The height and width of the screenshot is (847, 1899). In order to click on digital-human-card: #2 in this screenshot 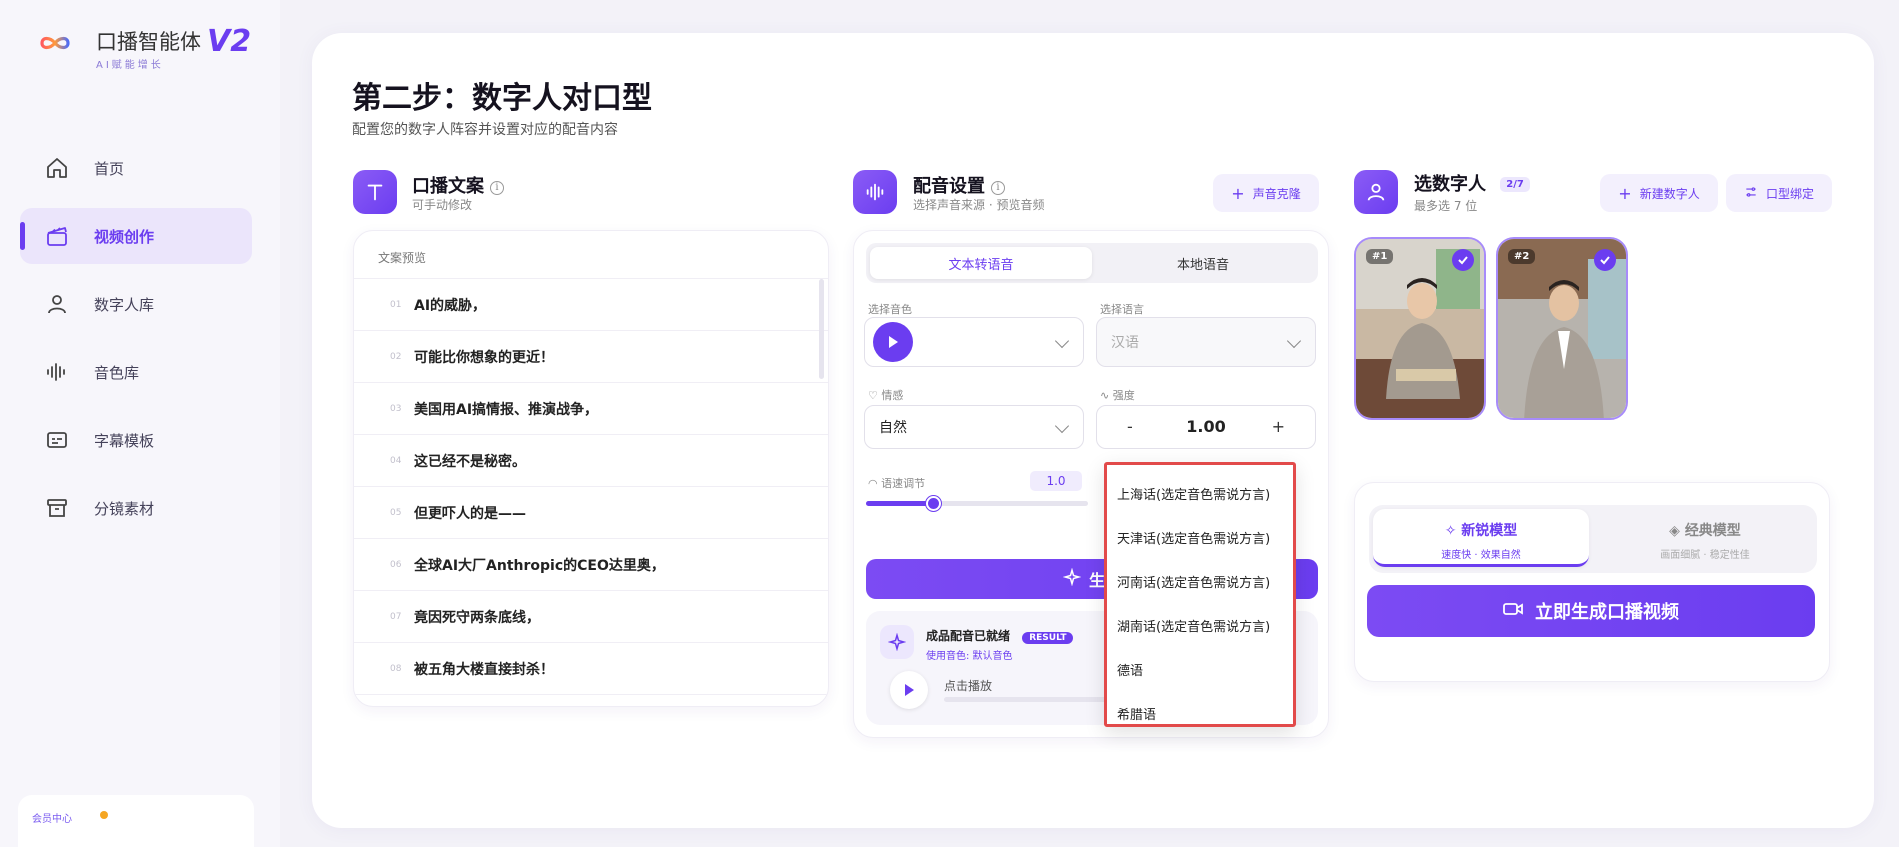, I will do `click(1562, 328)`.